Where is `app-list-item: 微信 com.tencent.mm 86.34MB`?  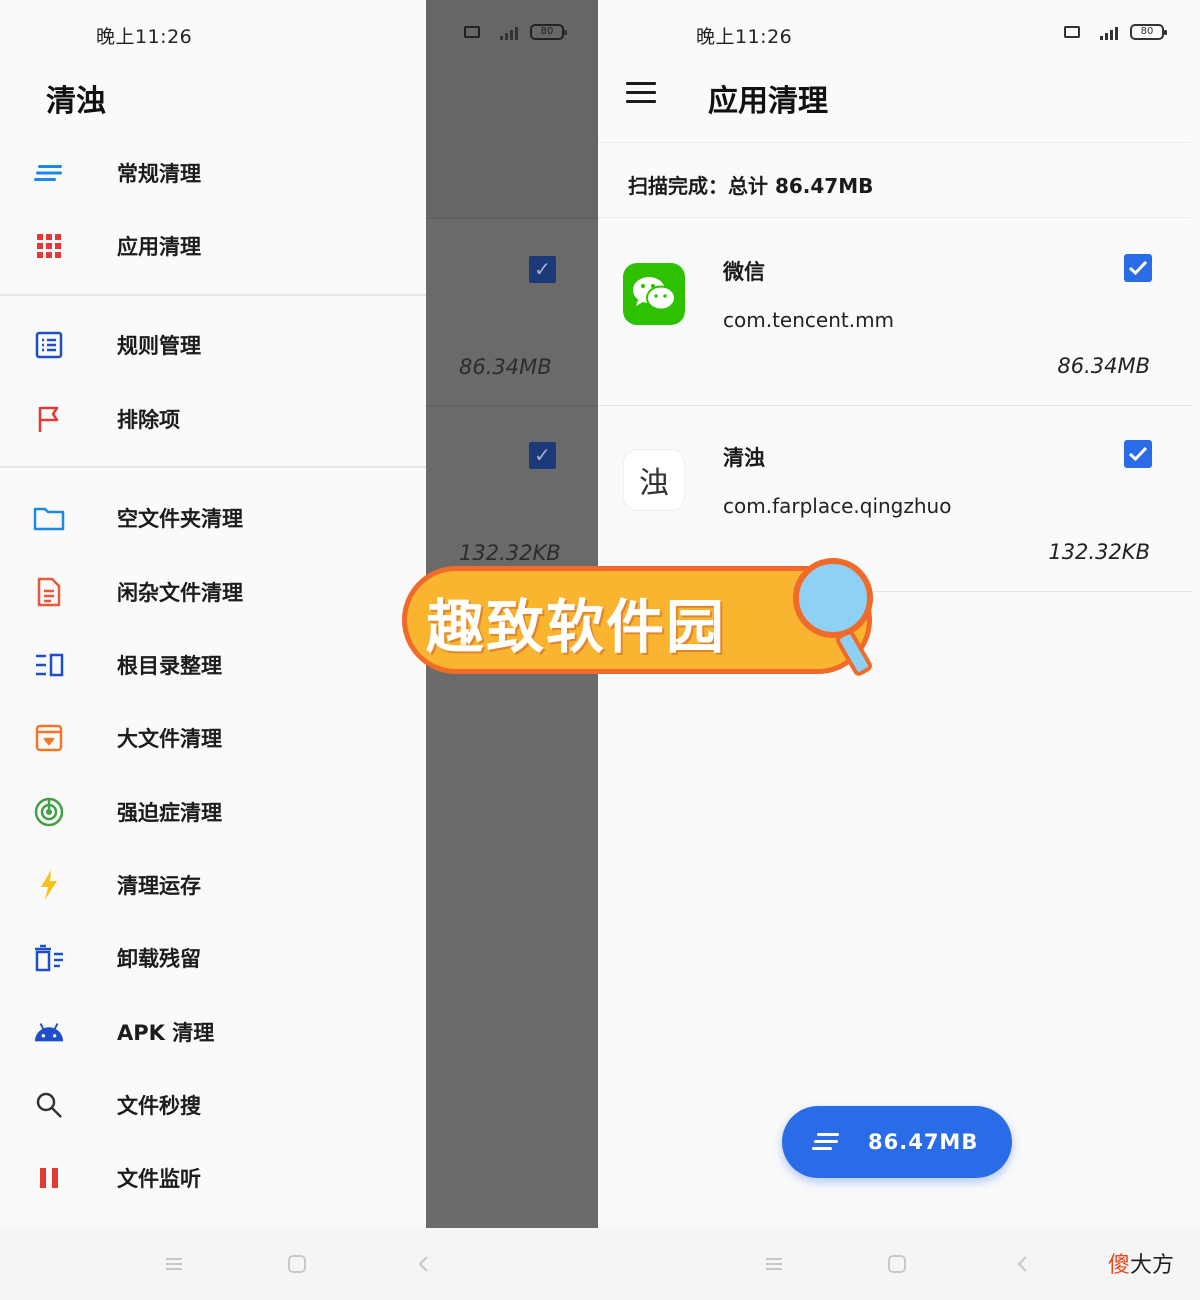
app-list-item: 微信 com.tencent.mm 86.34MB is located at coordinates (895, 313).